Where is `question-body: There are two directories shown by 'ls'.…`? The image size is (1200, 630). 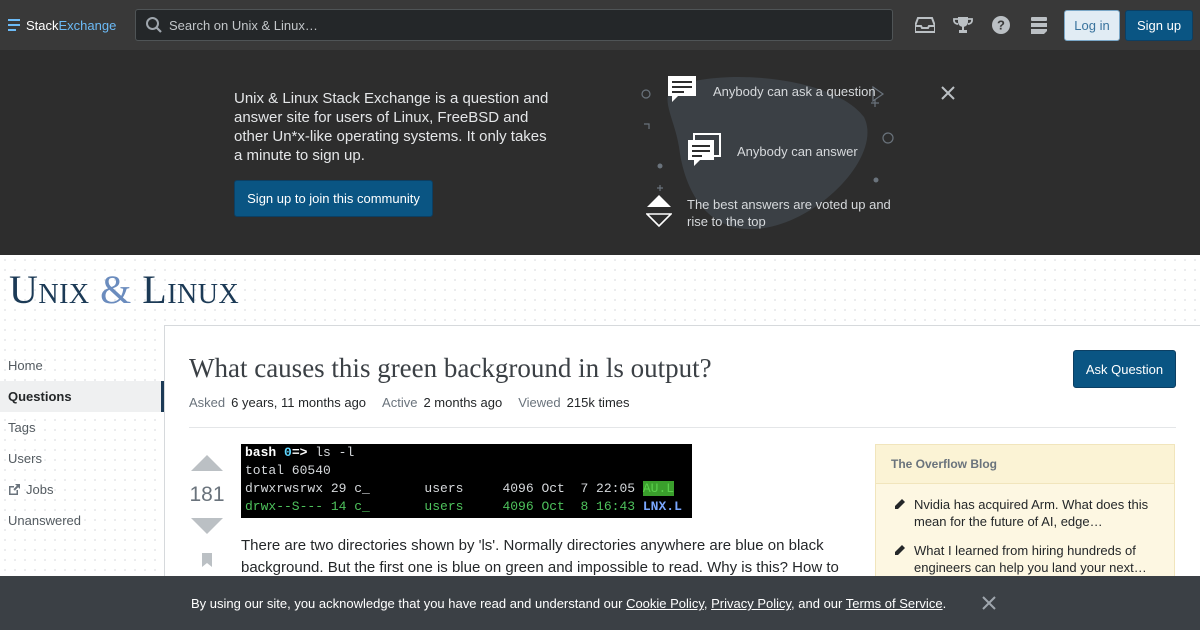 question-body: There are two directories shown by 'ls'.… is located at coordinates (540, 556).